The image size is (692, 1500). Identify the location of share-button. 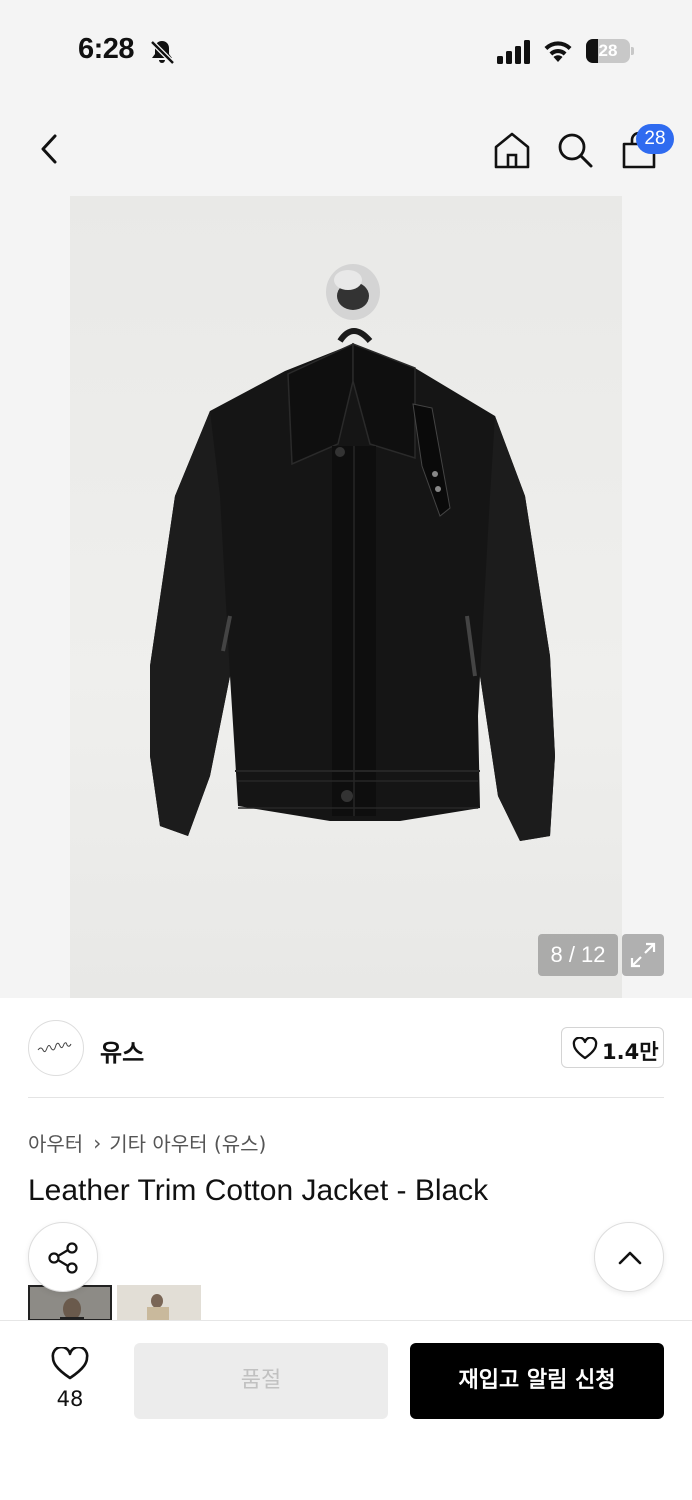
(63, 1257).